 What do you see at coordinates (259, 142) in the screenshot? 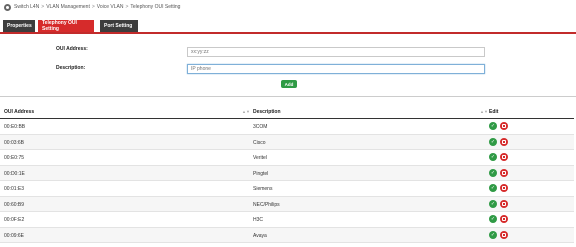
I see `description-cell: Cisco` at bounding box center [259, 142].